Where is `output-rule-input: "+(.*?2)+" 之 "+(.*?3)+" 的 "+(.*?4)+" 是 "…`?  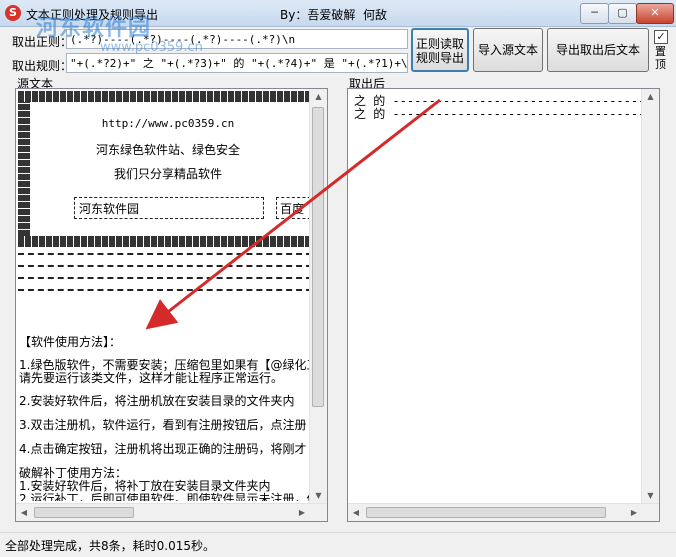 output-rule-input: "+(.*?2)+" 之 "+(.*?3)+" 的 "+(.*?4)+" 是 "… is located at coordinates (237, 63).